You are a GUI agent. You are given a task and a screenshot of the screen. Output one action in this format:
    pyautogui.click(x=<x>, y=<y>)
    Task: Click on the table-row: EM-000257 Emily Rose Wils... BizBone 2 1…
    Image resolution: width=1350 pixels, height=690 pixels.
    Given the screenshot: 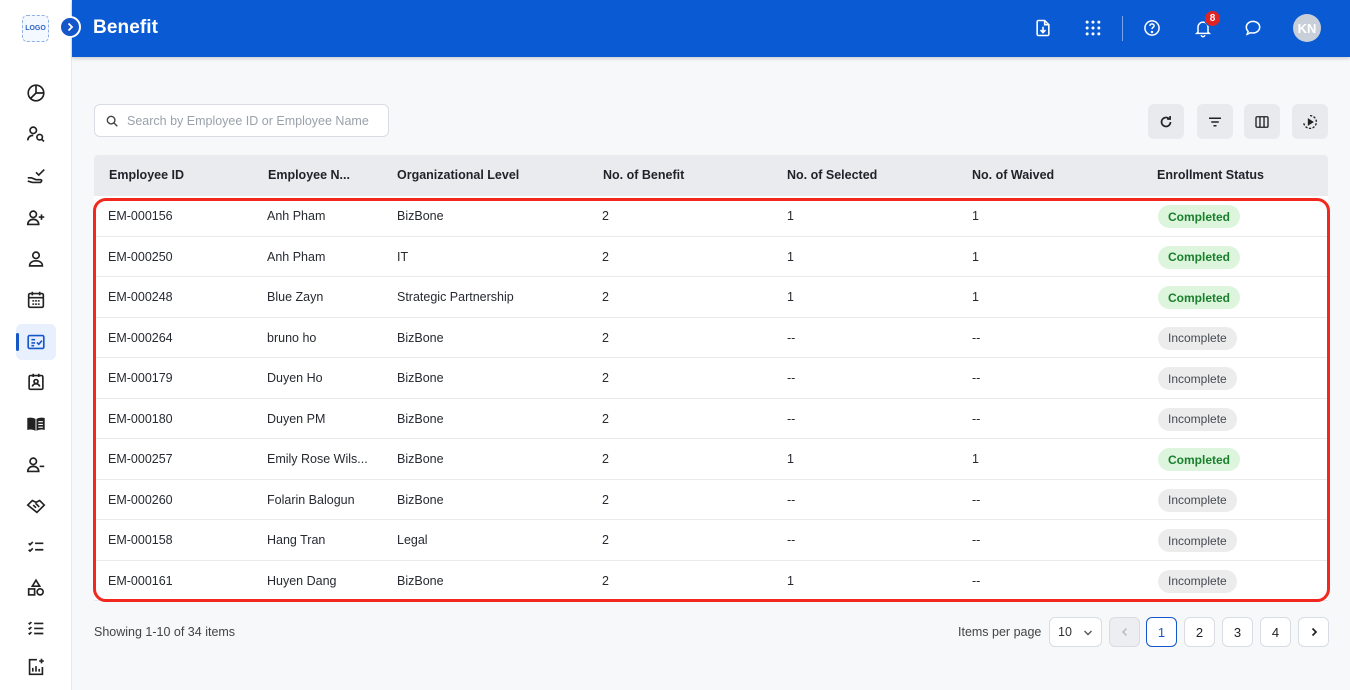 What is the action you would take?
    pyautogui.click(x=711, y=459)
    